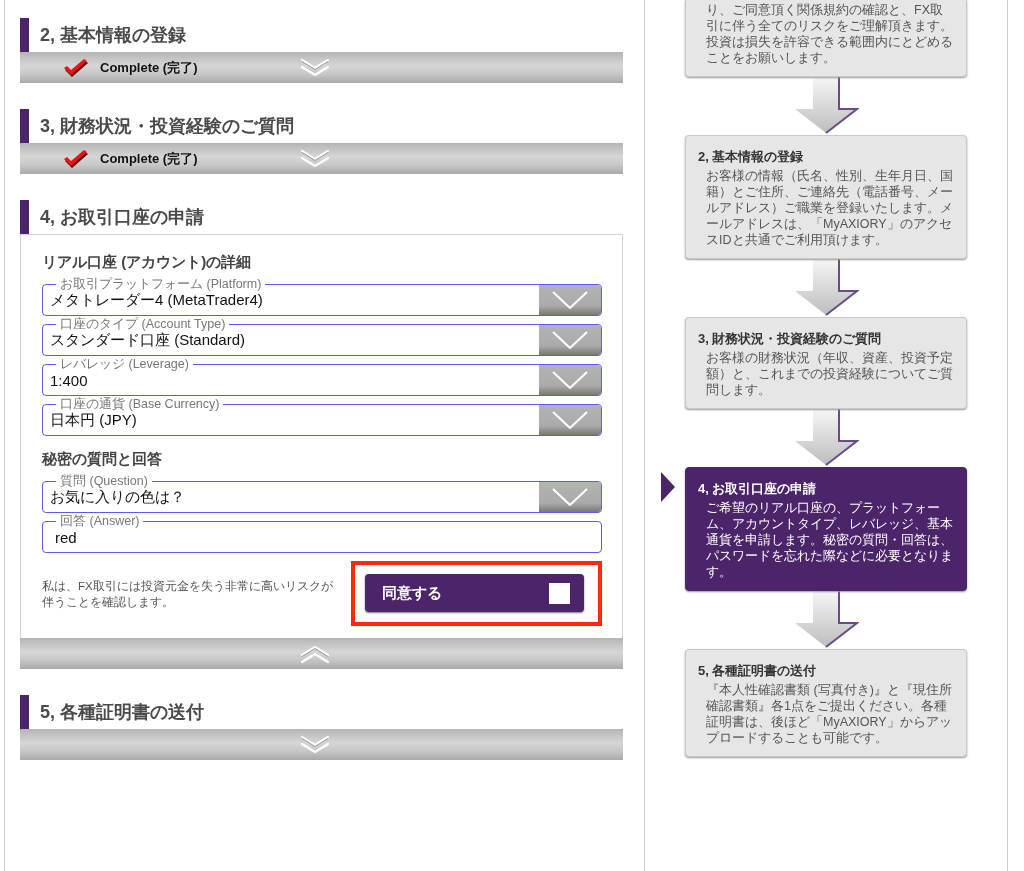  What do you see at coordinates (559, 593) in the screenshot?
I see `checkbox` at bounding box center [559, 593].